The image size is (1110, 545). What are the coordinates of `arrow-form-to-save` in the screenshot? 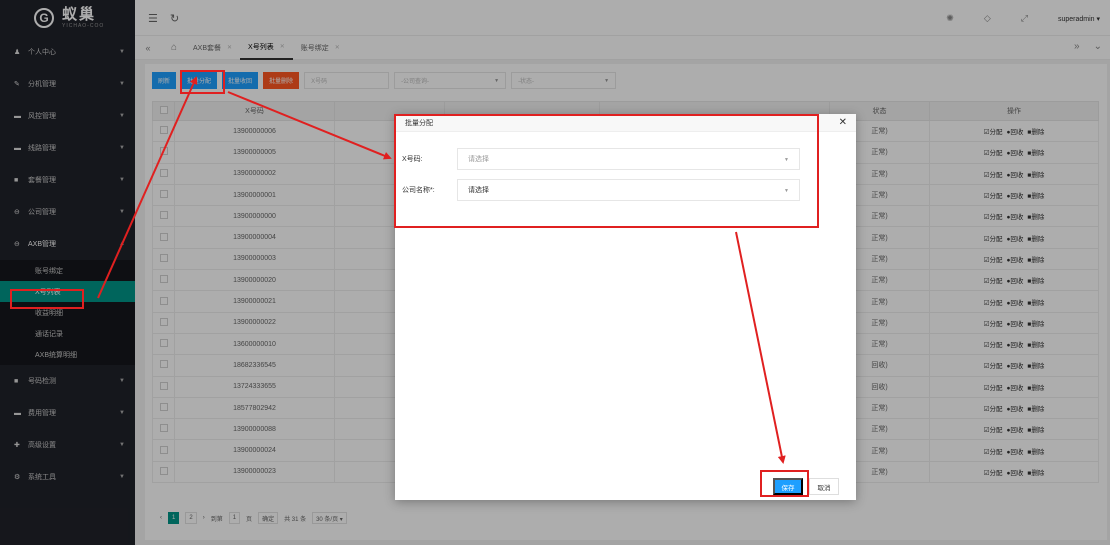 It's located at (760, 347).